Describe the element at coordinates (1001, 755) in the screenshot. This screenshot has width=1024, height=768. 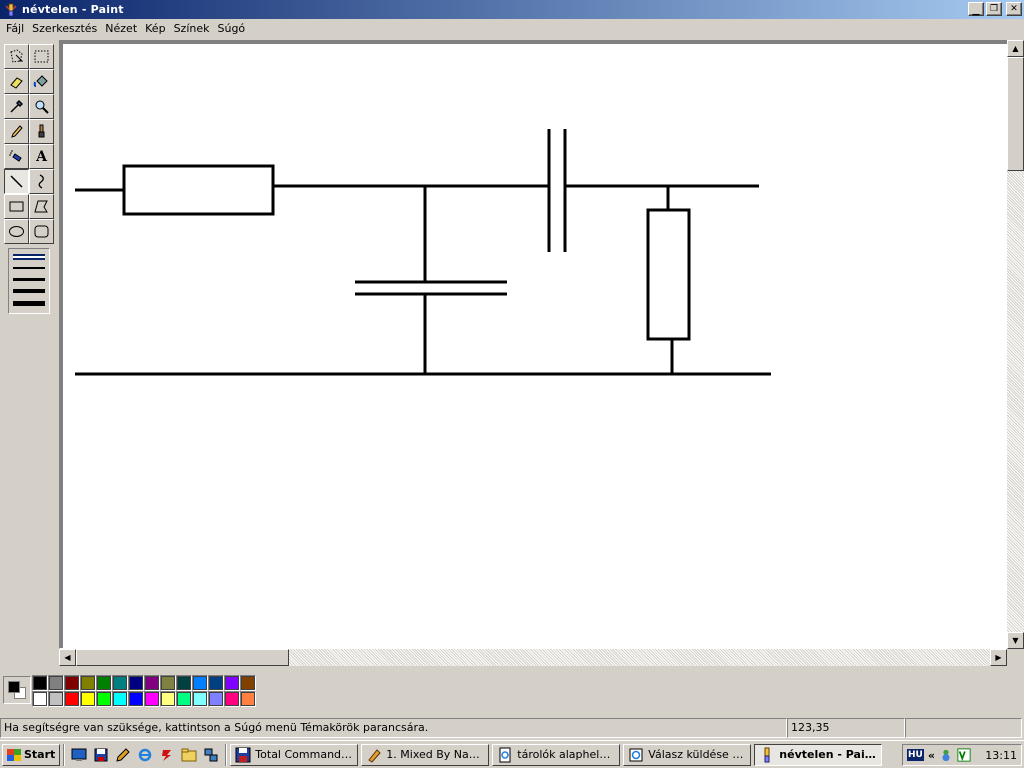
I see `clock: 13:11` at that location.